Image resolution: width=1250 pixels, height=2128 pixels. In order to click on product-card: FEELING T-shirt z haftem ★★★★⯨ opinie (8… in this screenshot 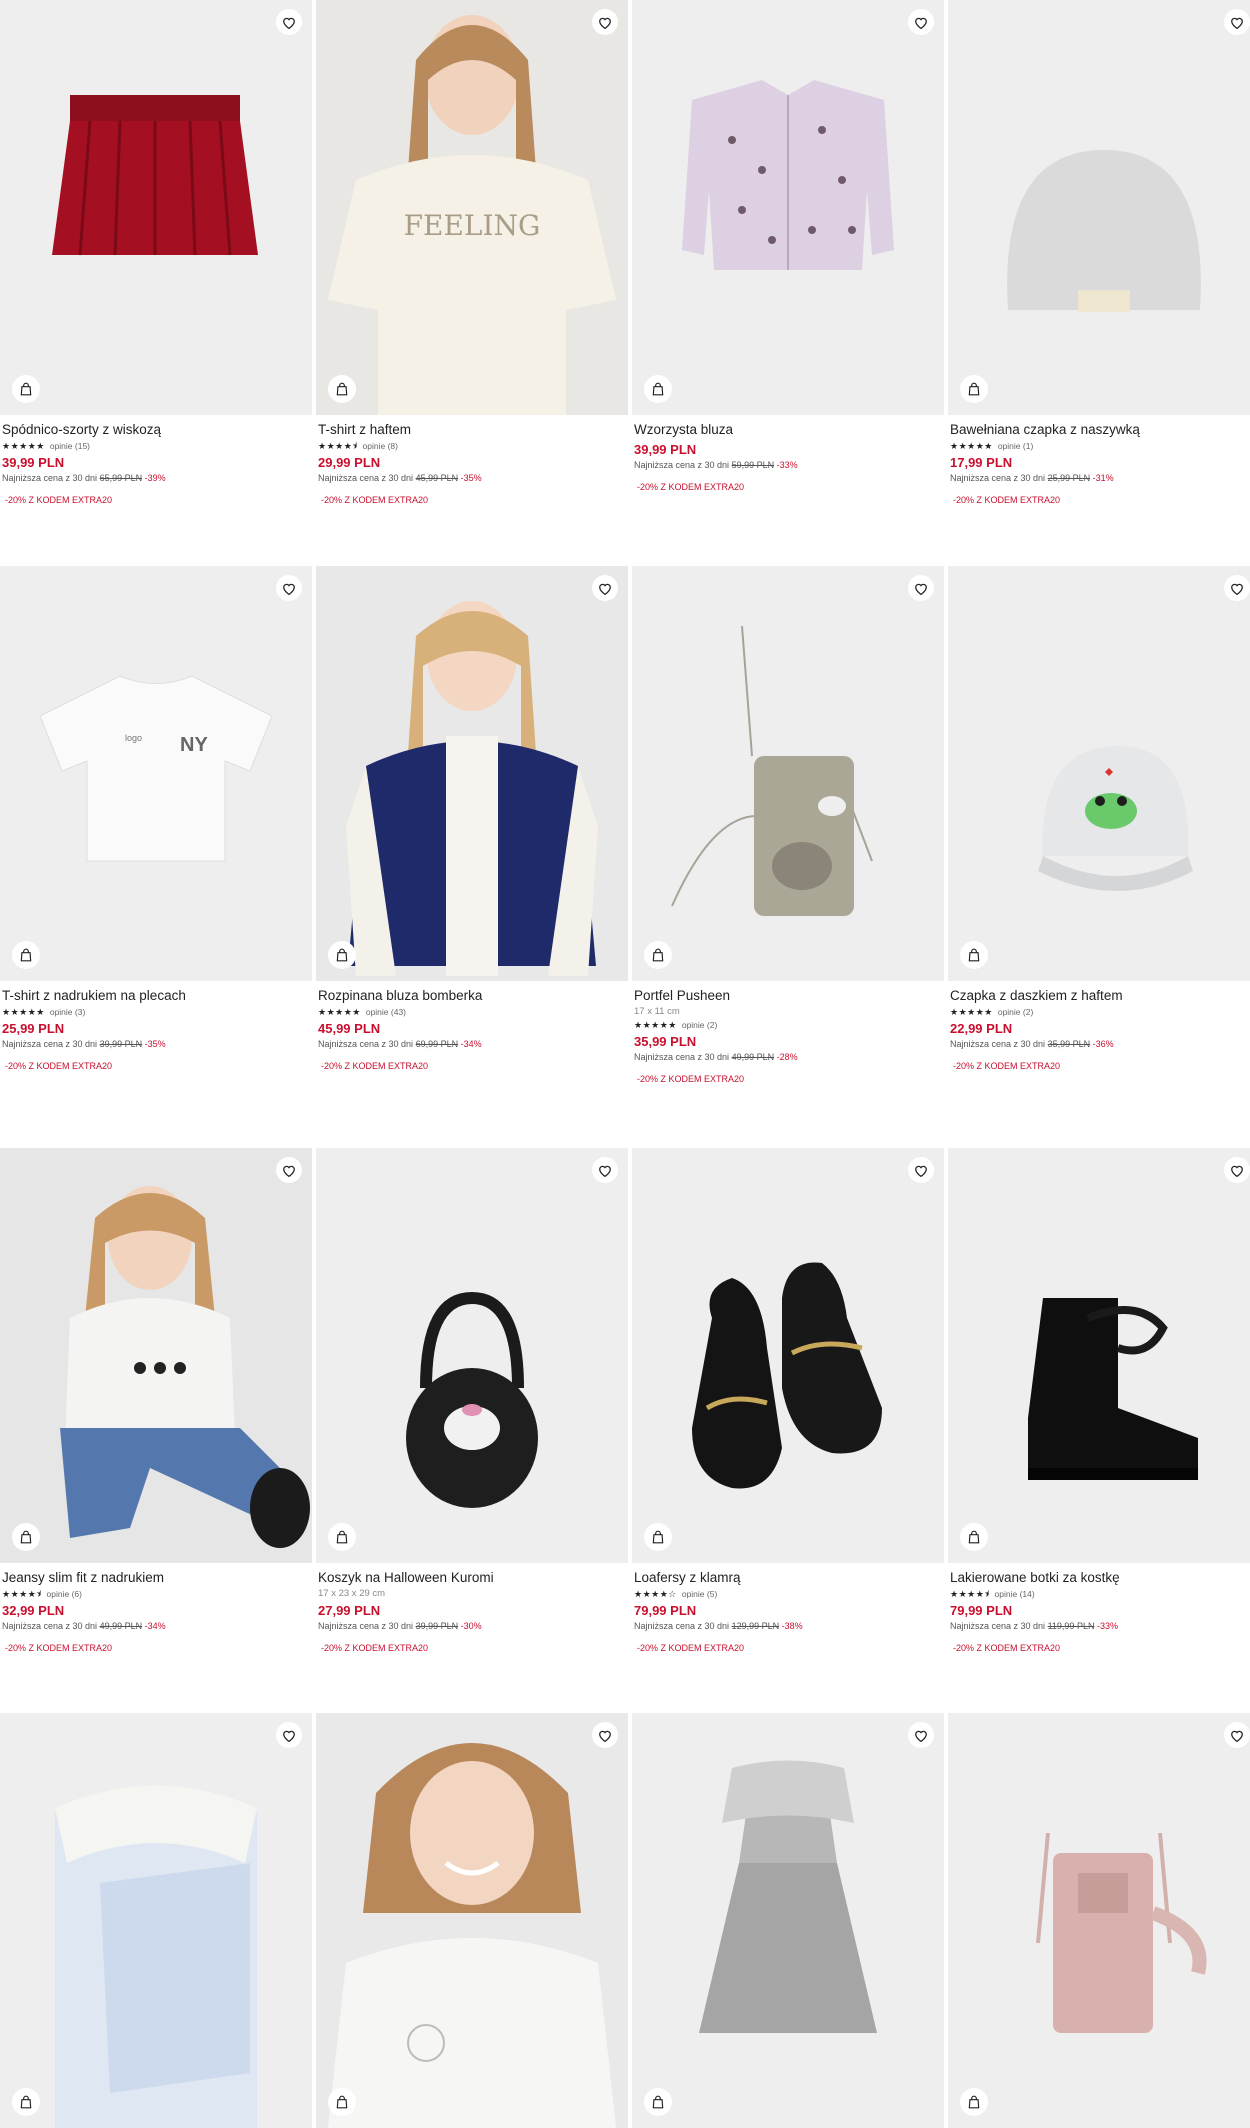, I will do `click(472, 253)`.